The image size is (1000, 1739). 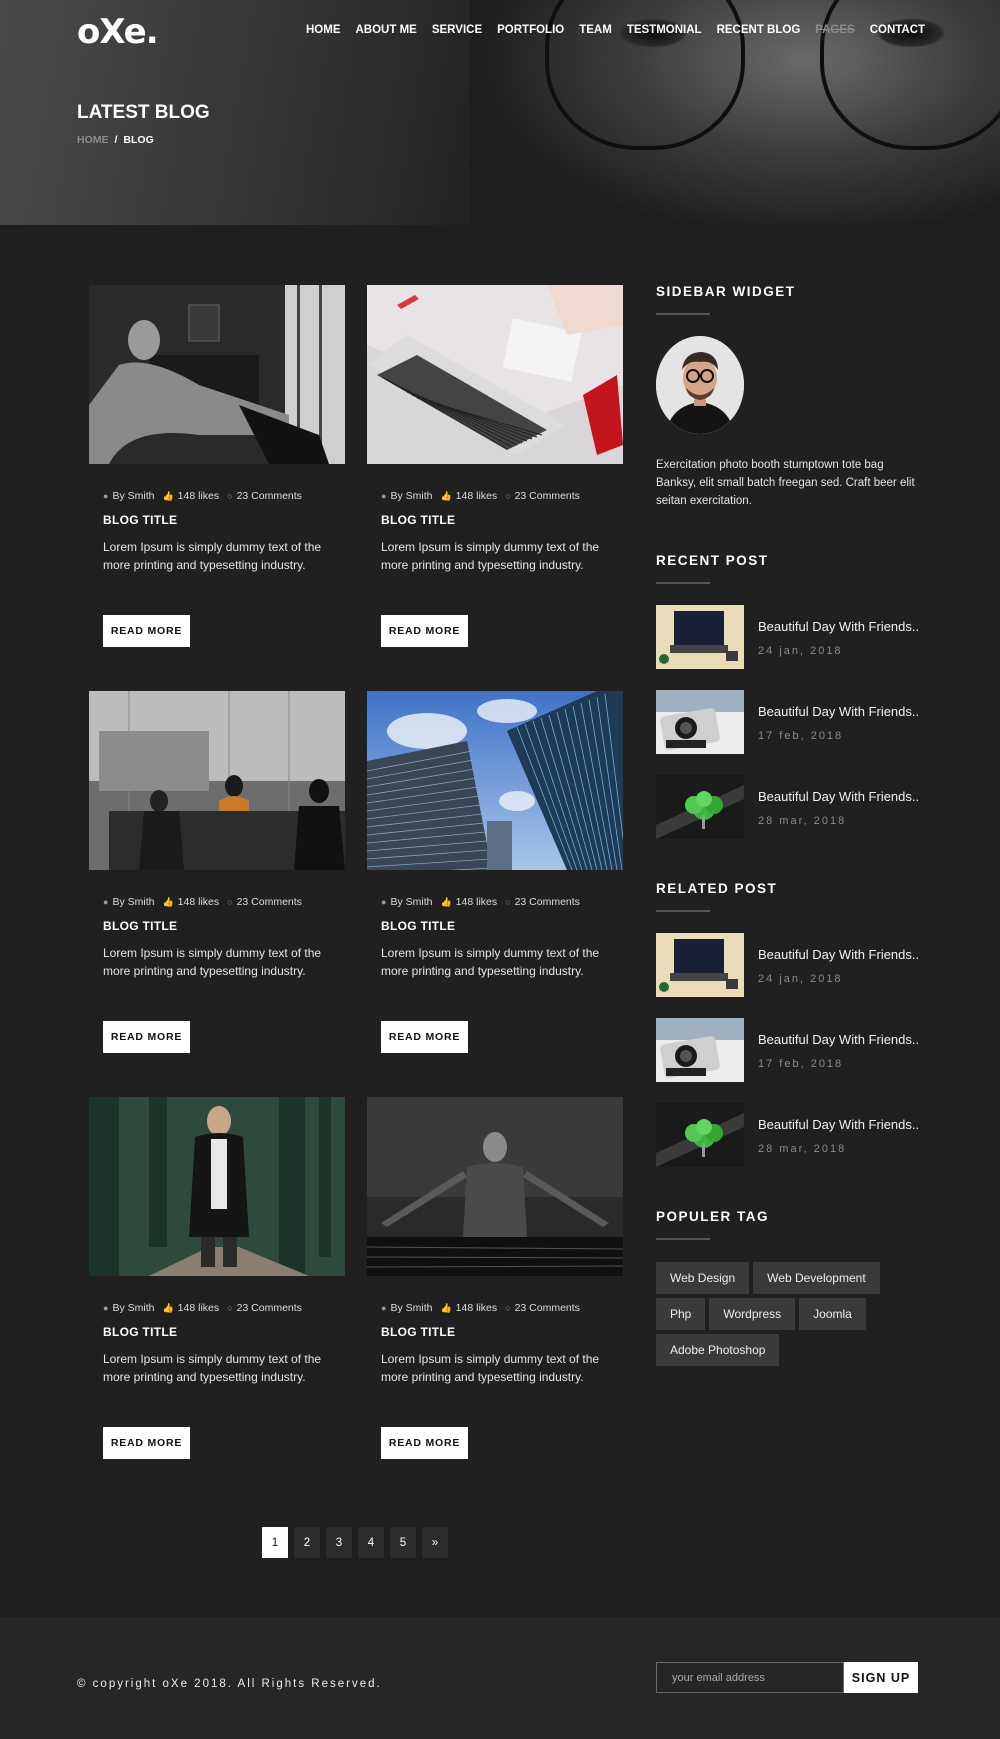 I want to click on nav-home: HOME, so click(x=323, y=30).